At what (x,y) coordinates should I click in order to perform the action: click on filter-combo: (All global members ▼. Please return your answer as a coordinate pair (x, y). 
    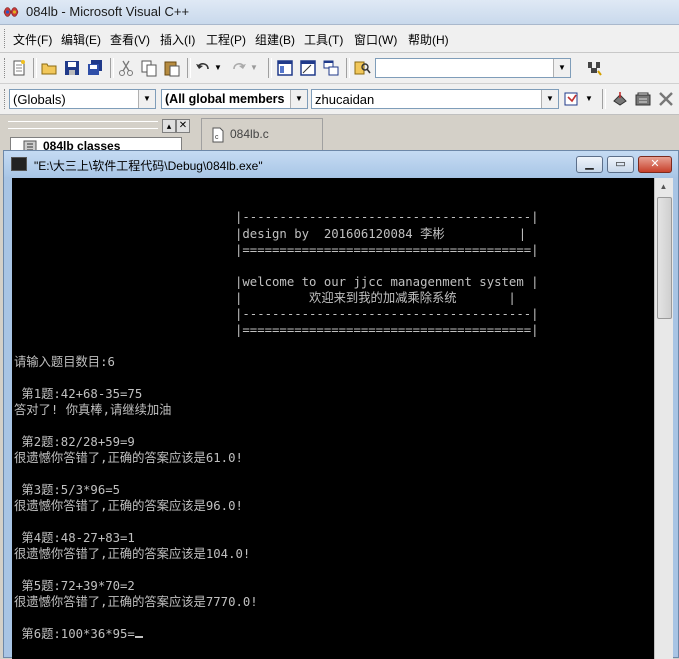
    Looking at the image, I should click on (234, 99).